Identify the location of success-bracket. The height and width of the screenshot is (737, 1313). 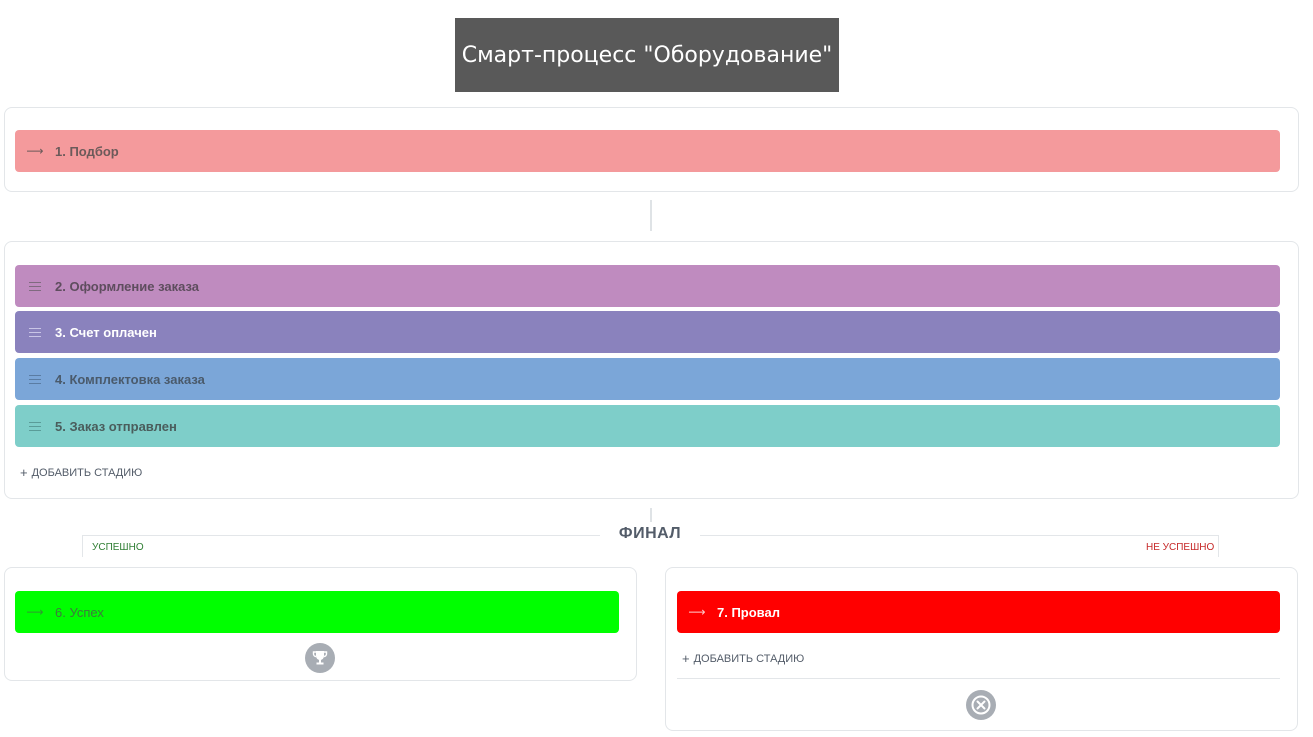
(342, 546).